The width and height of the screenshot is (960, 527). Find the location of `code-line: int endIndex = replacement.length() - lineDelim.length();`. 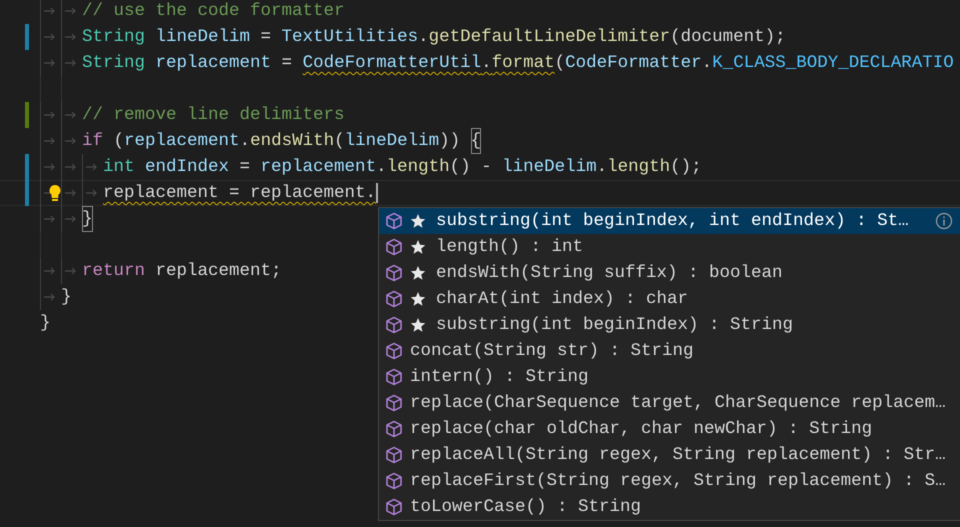

code-line: int endIndex = replacement.length() - lineDelim.length(); is located at coordinates (402, 167).